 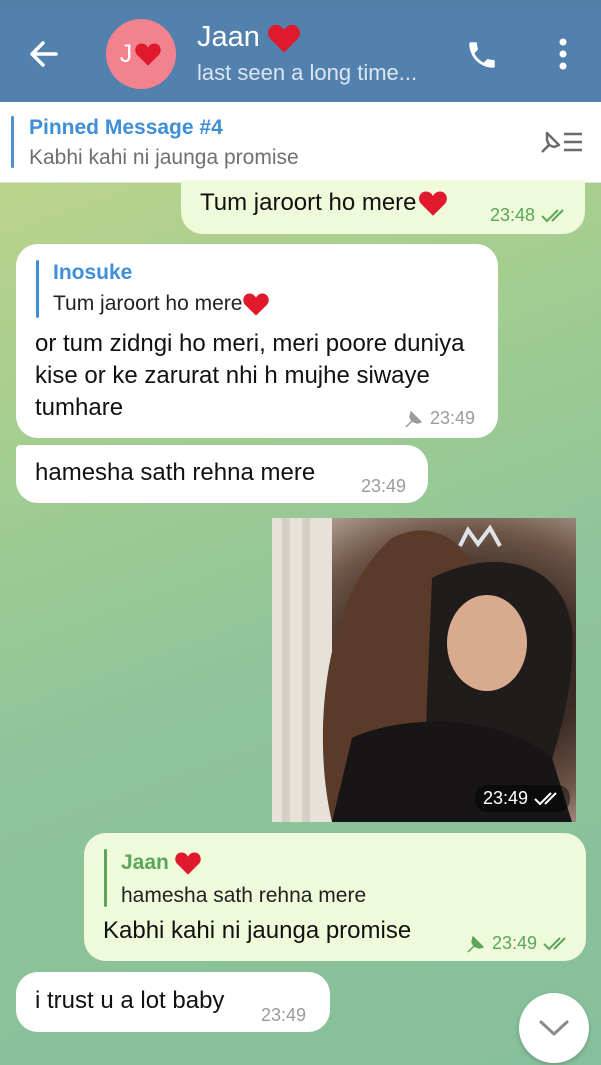 I want to click on avatar: J, so click(x=141, y=54).